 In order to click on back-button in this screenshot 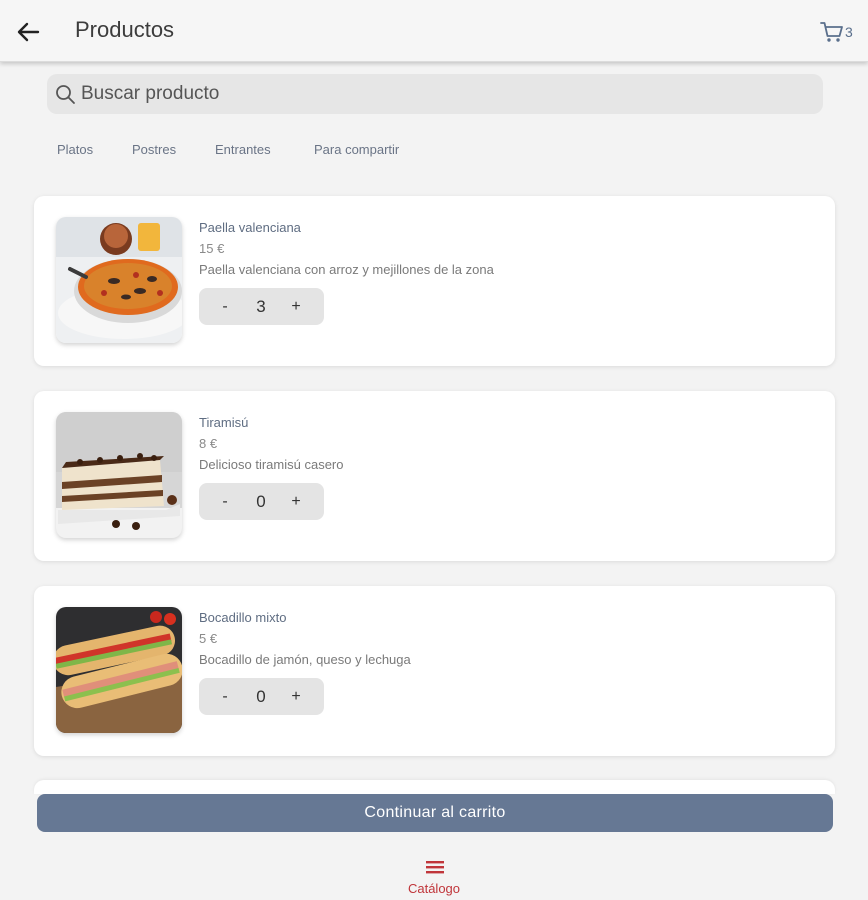, I will do `click(28, 32)`.